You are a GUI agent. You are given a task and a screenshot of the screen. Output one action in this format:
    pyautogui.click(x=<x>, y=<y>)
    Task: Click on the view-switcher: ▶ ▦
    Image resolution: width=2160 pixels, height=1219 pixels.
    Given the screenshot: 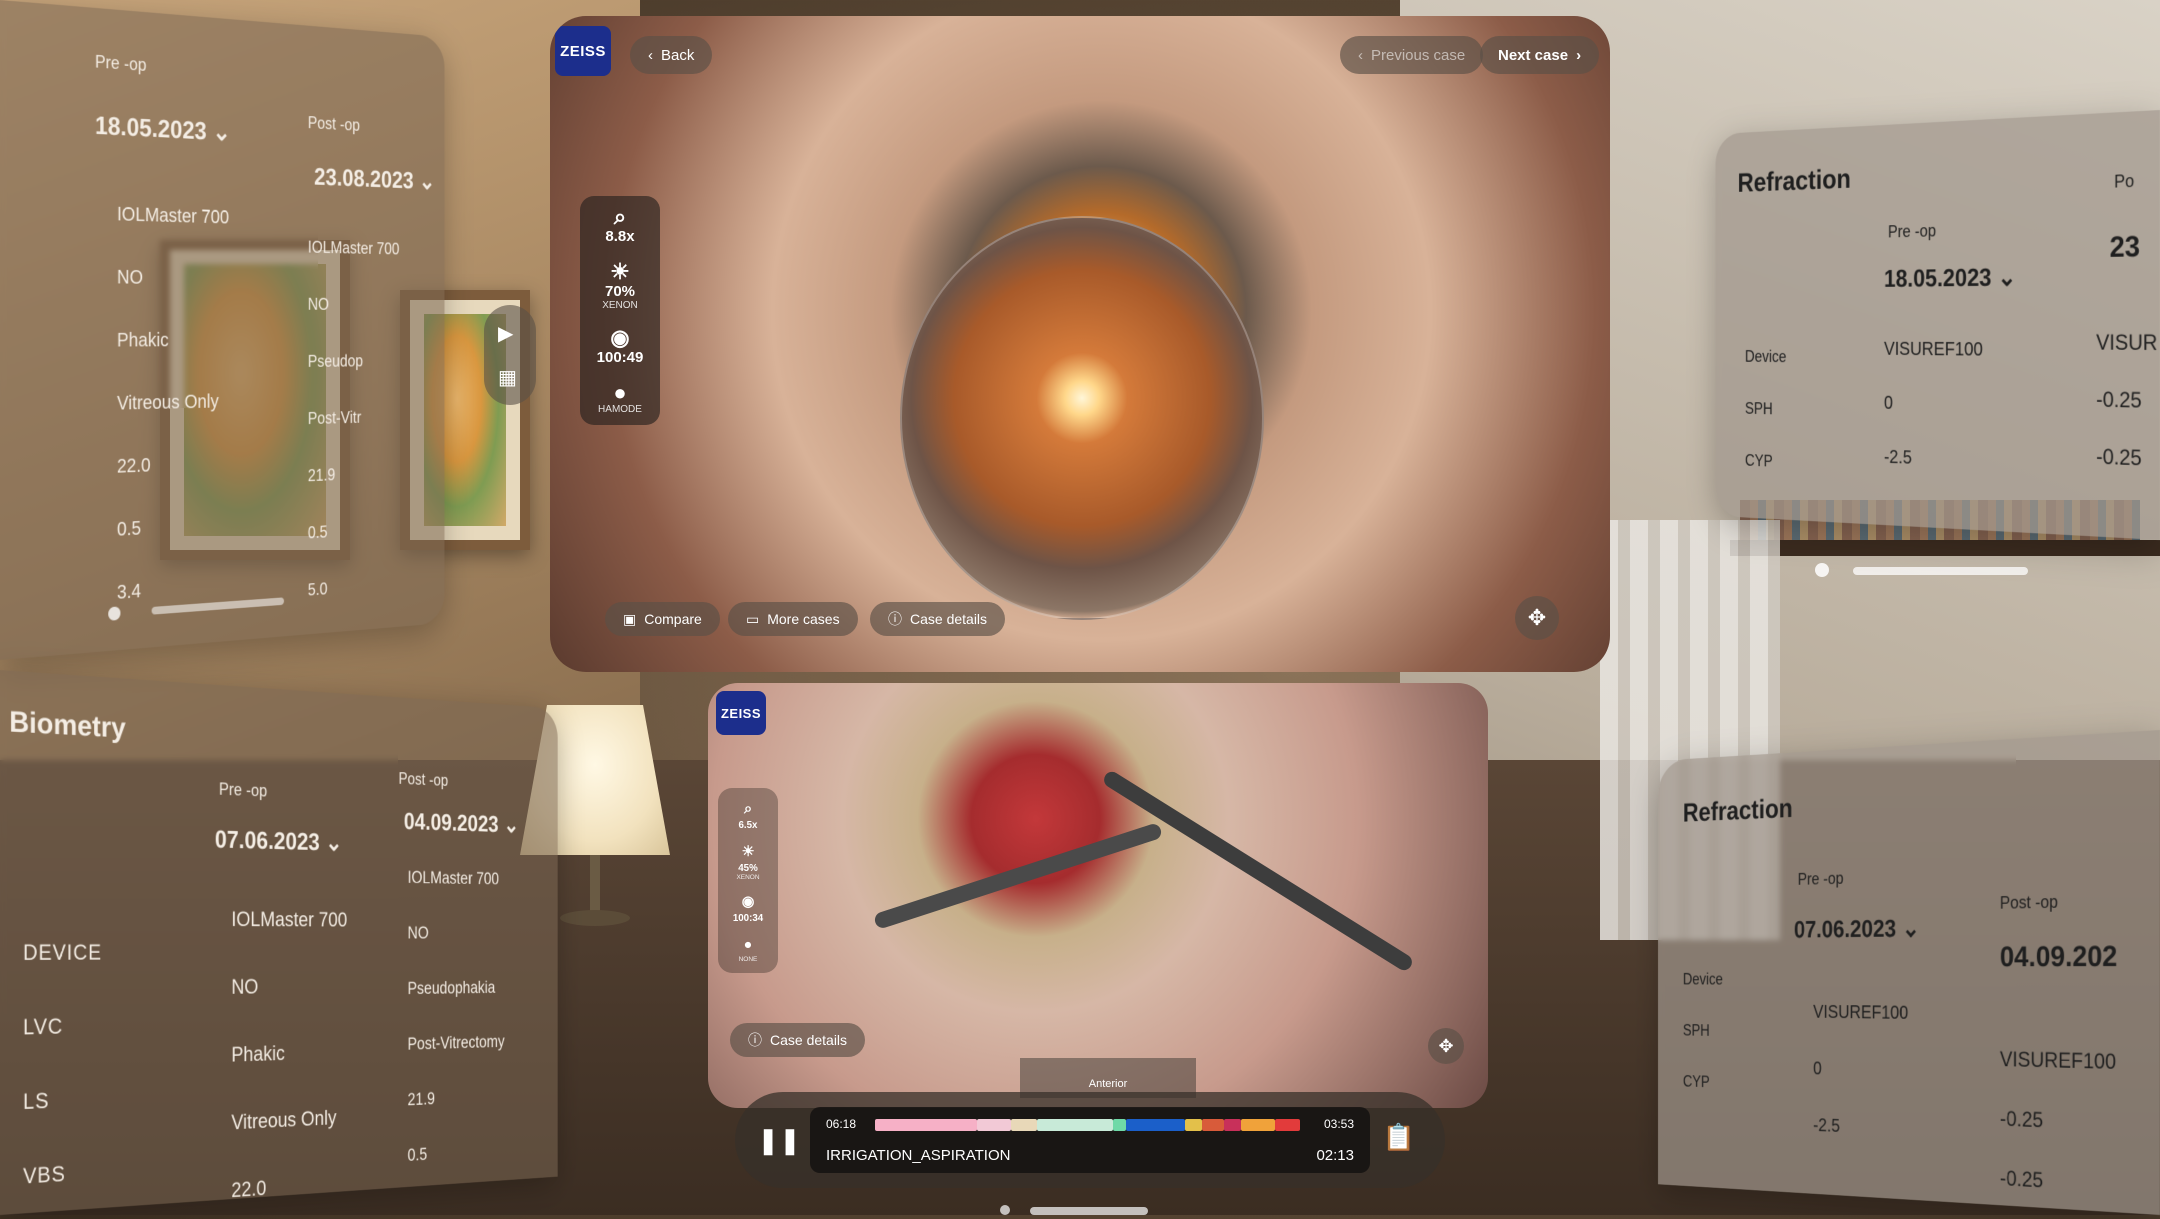 What is the action you would take?
    pyautogui.click(x=510, y=355)
    